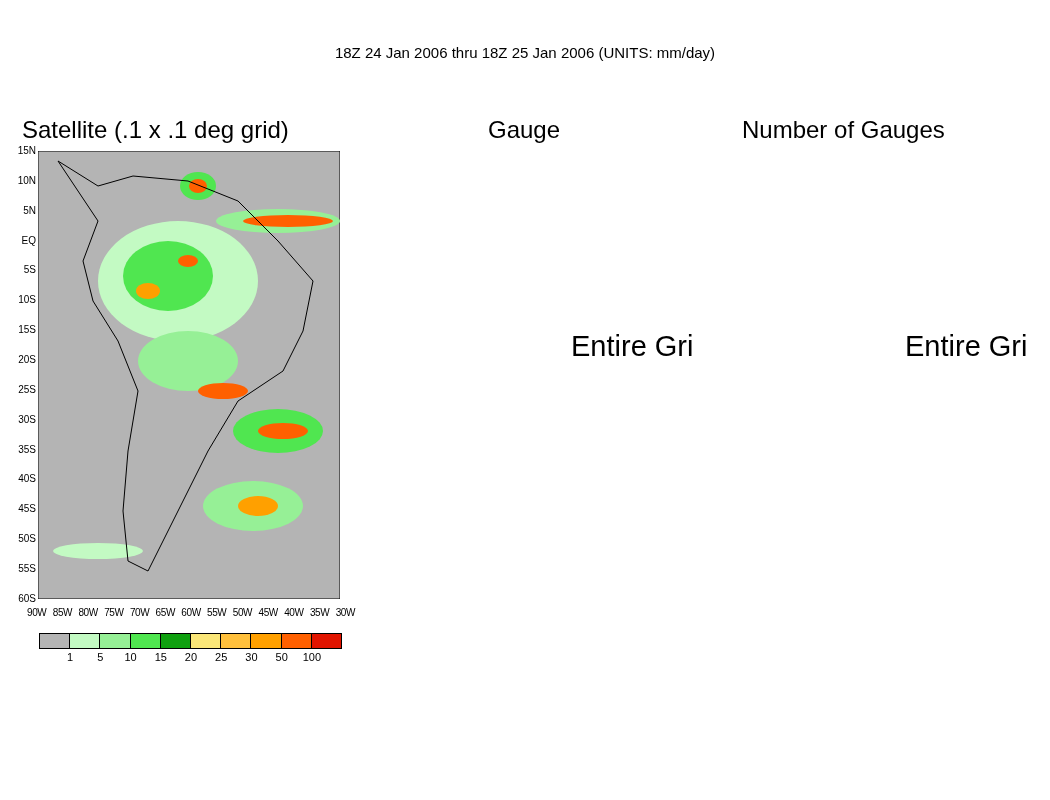 This screenshot has height=800, width=1050. What do you see at coordinates (139, 613) in the screenshot?
I see `longitude-label: 70W` at bounding box center [139, 613].